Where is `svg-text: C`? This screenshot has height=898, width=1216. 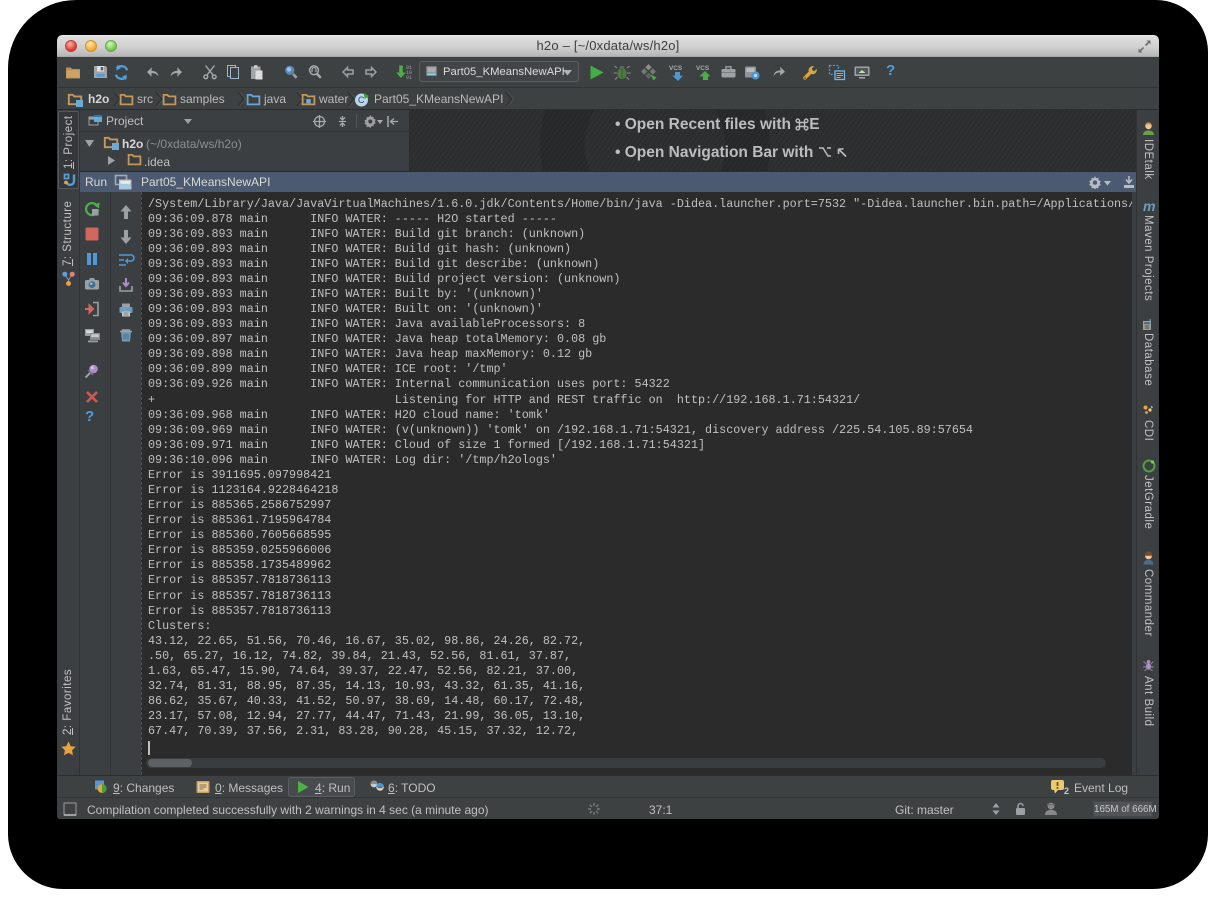
svg-text: C is located at coordinates (361, 100).